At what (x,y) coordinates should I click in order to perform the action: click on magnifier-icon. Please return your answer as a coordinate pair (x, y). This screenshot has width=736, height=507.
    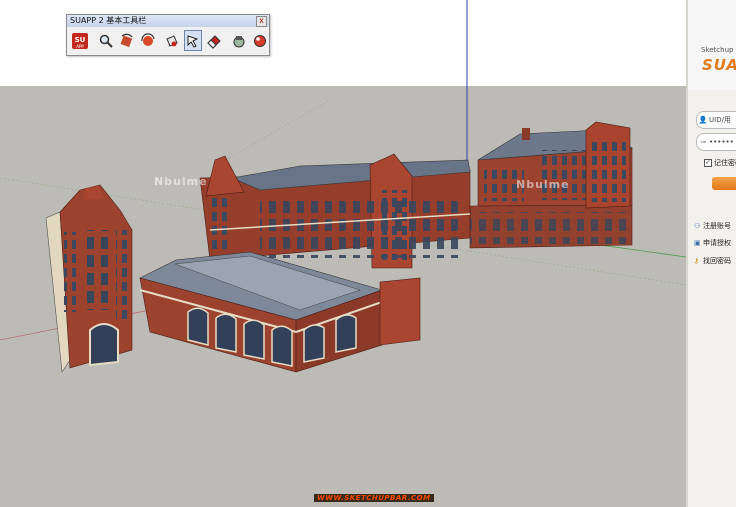
    Looking at the image, I should click on (106, 41).